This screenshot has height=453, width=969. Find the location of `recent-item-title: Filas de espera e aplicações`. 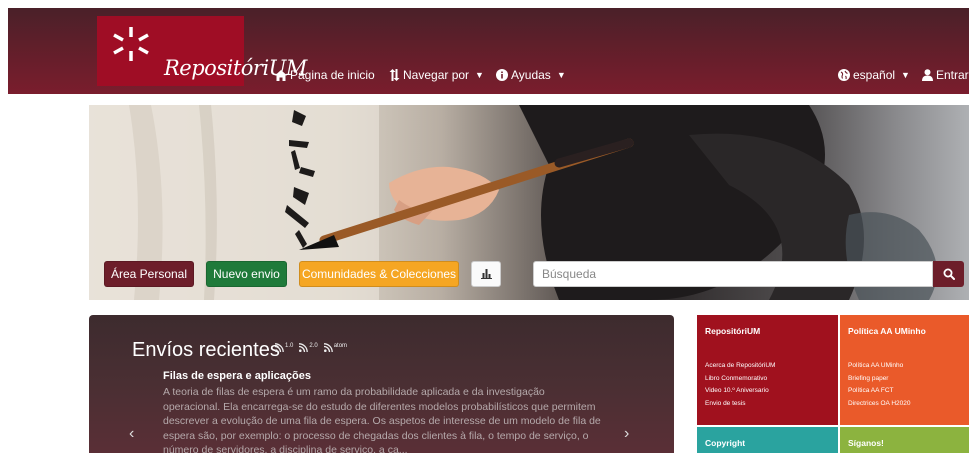

recent-item-title: Filas de espera e aplicações is located at coordinates (237, 376).